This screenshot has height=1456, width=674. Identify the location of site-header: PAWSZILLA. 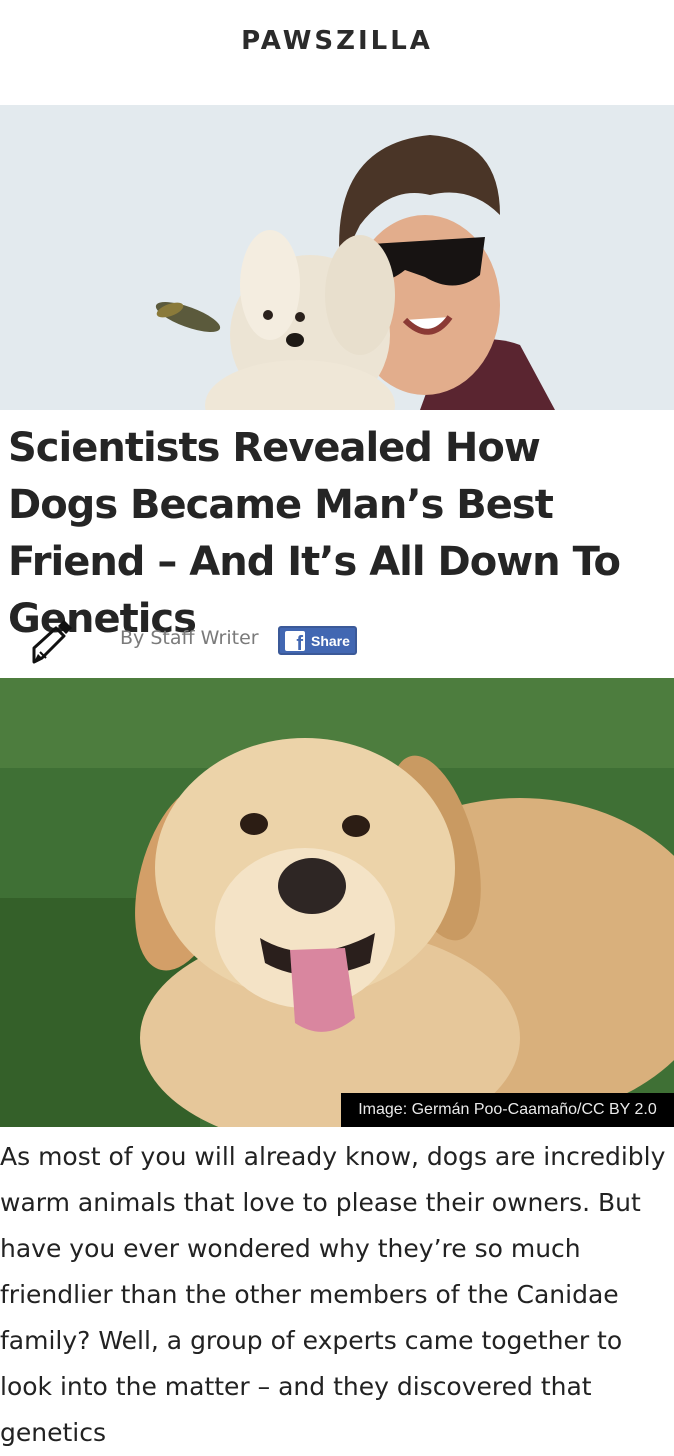
(337, 52).